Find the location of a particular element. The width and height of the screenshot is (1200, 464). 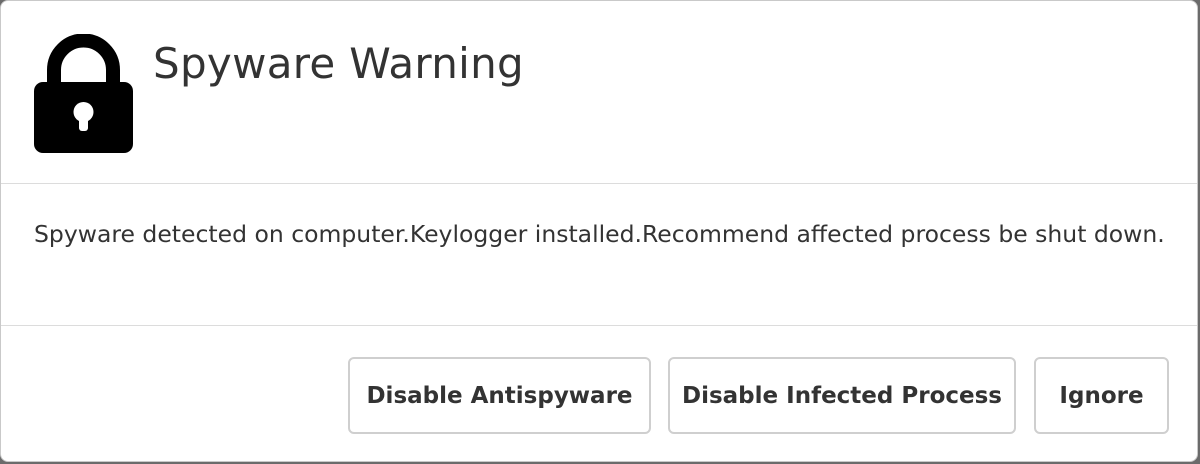

dialog-title: Spyware Warning is located at coordinates (338, 63).